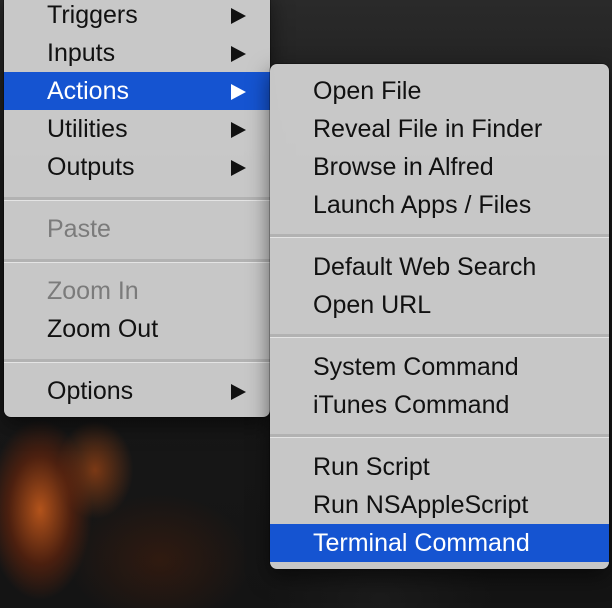 The height and width of the screenshot is (608, 612). I want to click on submenu-item-run-script: Run Script, so click(439, 467).